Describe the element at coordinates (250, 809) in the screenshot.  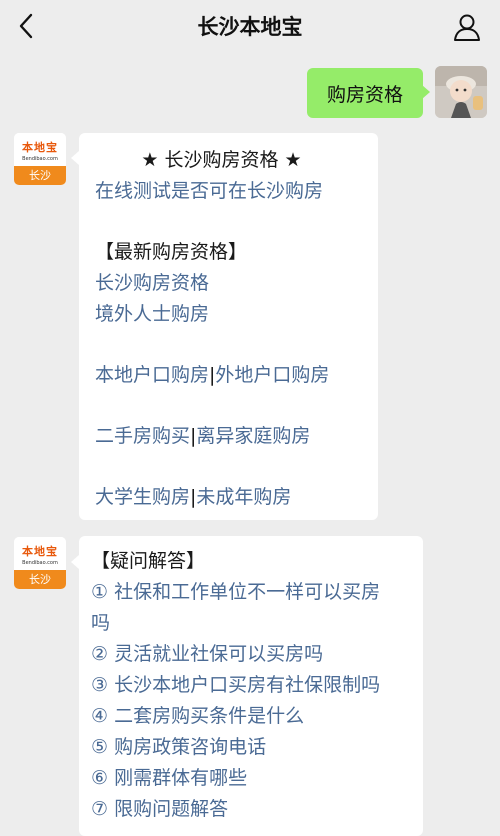
I see `faq-item: ⑦ 限购问题解答` at that location.